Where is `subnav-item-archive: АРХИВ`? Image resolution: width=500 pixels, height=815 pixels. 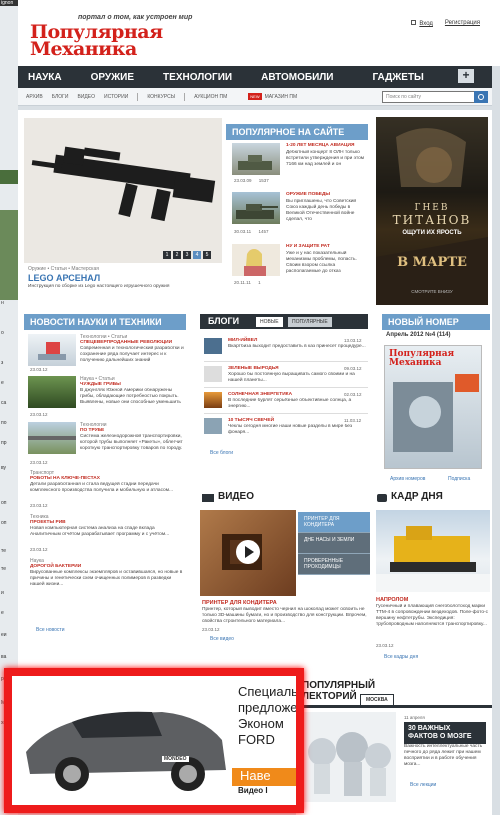 subnav-item-archive: АРХИВ is located at coordinates (39, 97).